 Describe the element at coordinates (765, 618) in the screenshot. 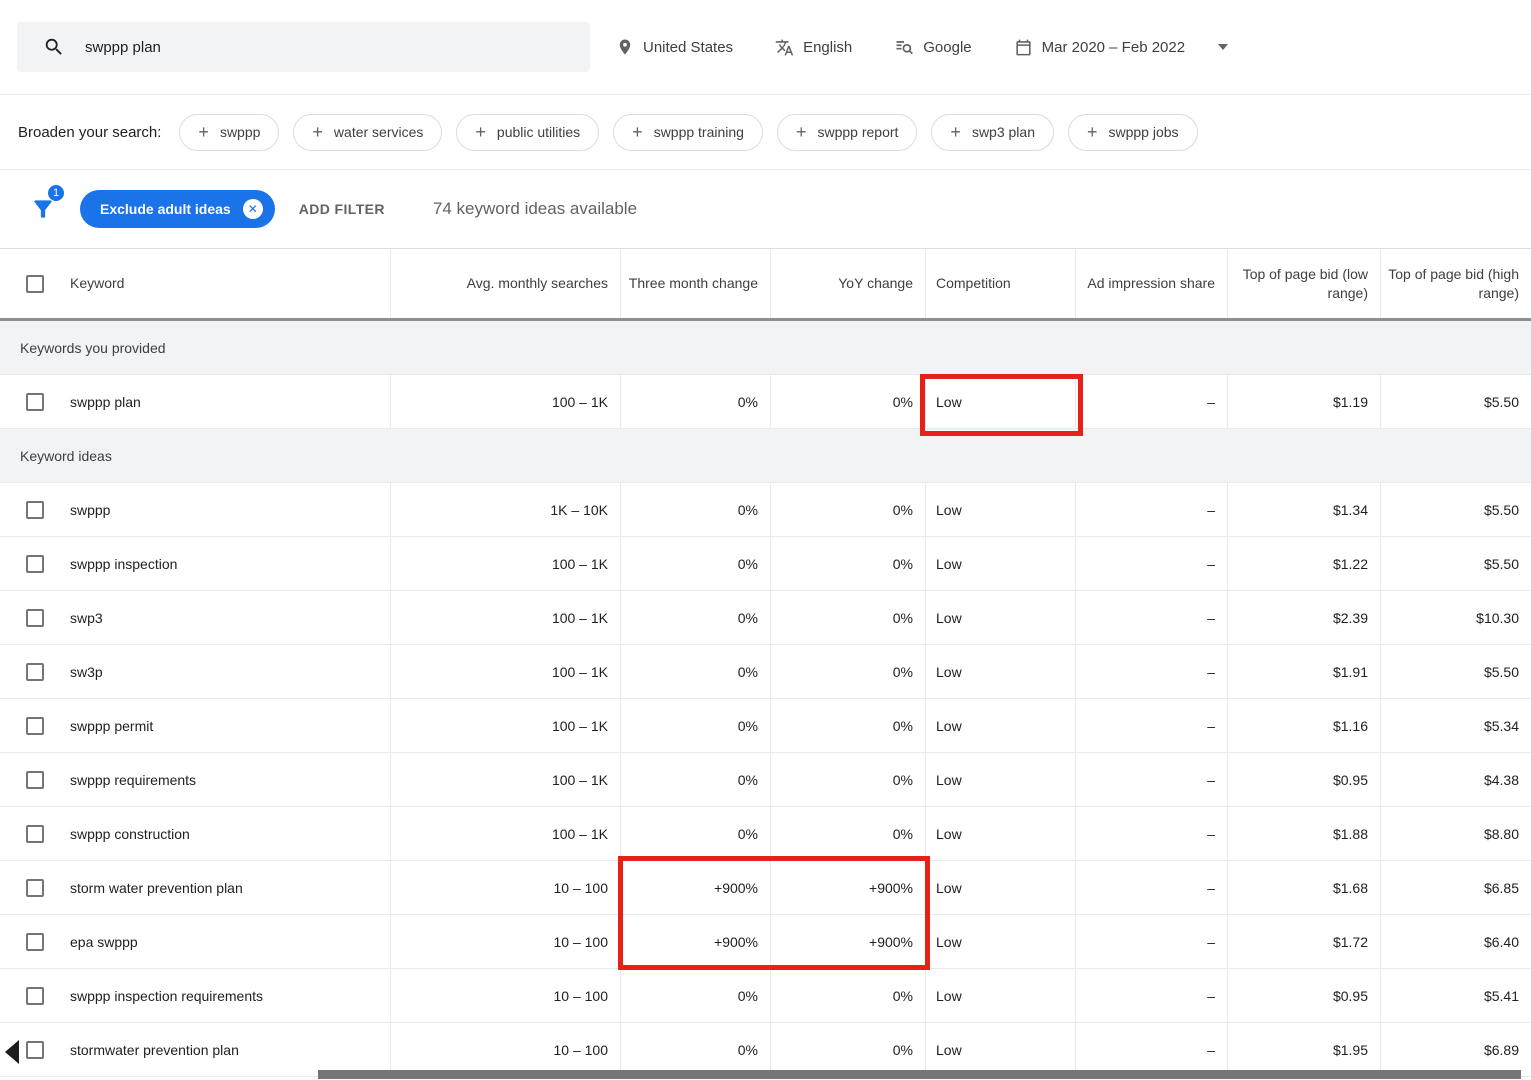

I see `table-row: swp3 100 – 1K 0% 0% Low – $2.39 $10.30` at that location.